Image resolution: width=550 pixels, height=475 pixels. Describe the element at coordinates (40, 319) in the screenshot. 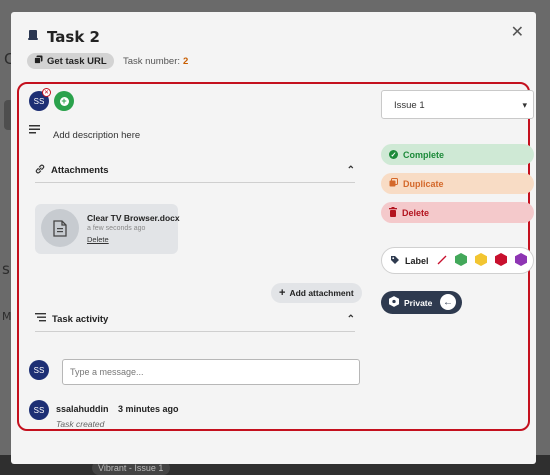

I see `activity-icon` at that location.